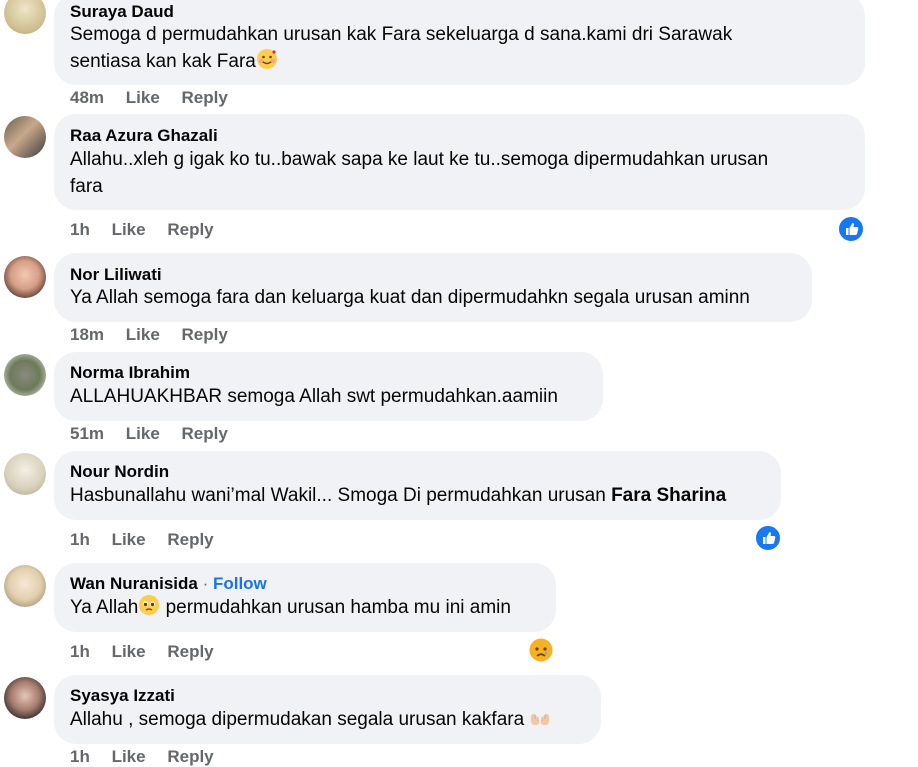 This screenshot has height=767, width=918. Describe the element at coordinates (130, 373) in the screenshot. I see `comment-author: Norma Ibrahim` at that location.